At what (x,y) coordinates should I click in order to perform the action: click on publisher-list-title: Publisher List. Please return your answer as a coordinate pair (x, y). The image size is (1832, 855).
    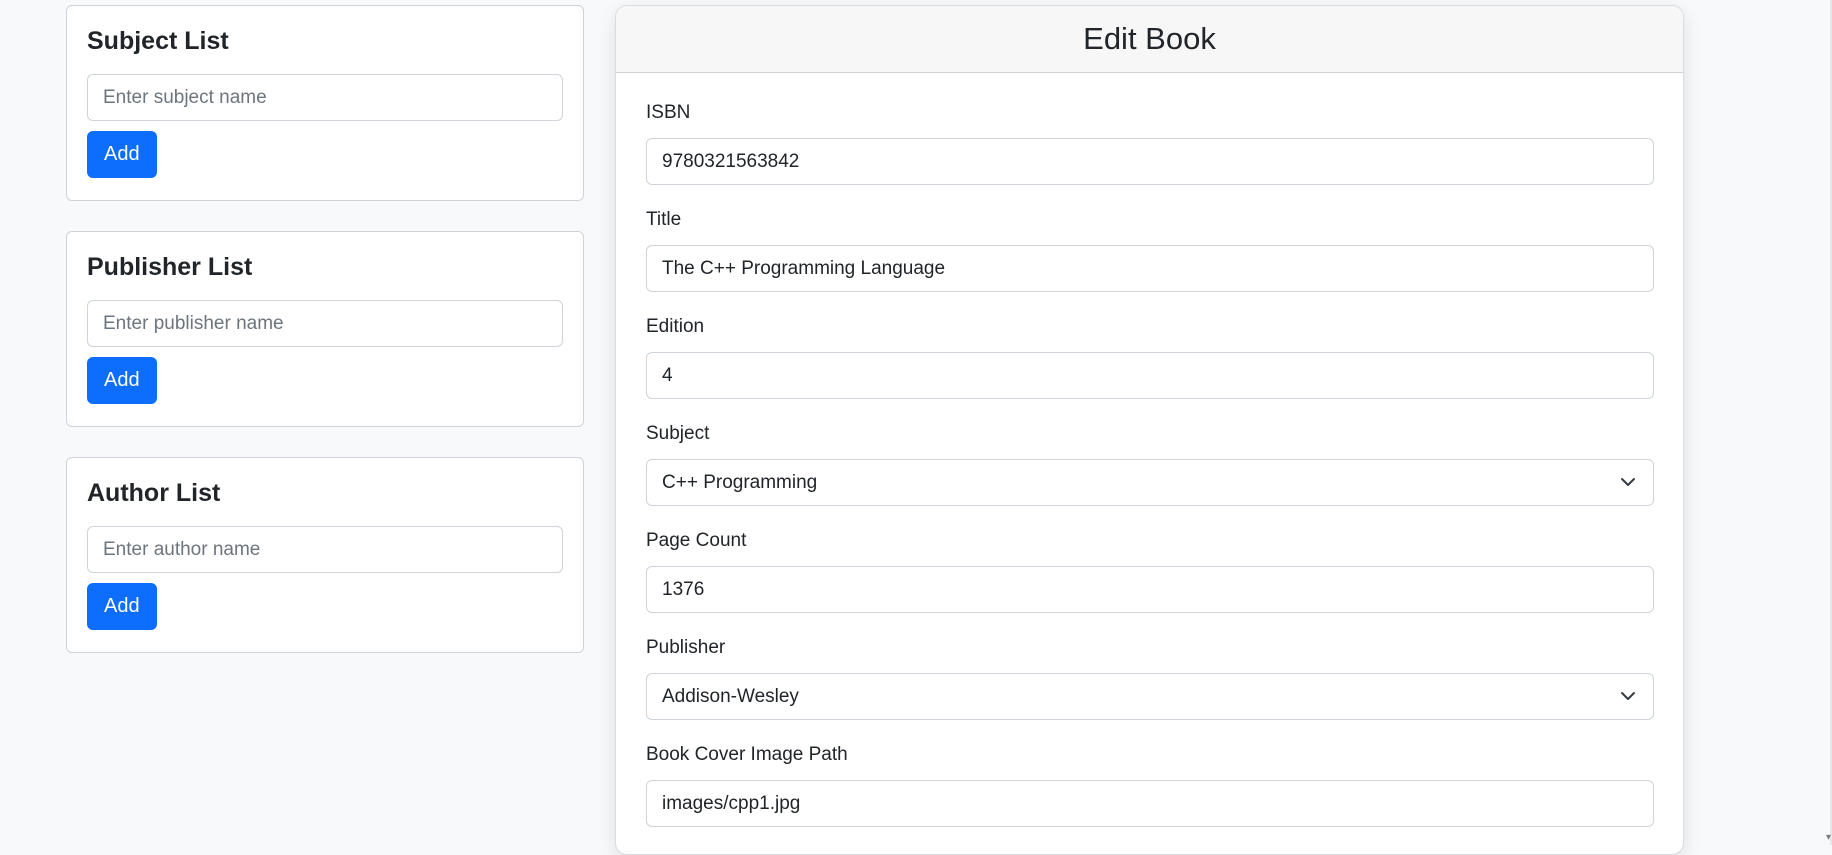
    Looking at the image, I should click on (170, 267).